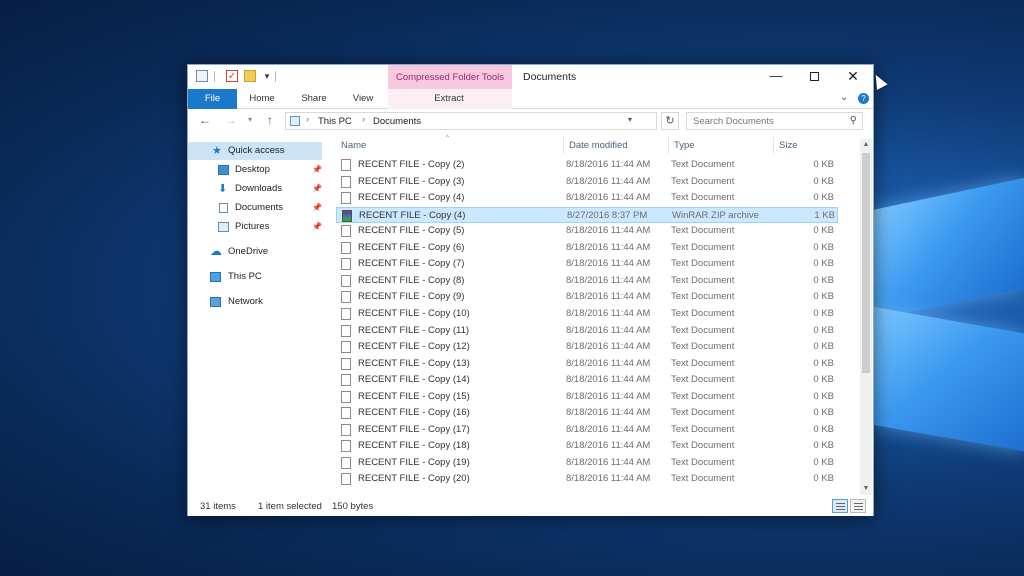  What do you see at coordinates (255, 302) in the screenshot?
I see `nav-item-network: Network` at bounding box center [255, 302].